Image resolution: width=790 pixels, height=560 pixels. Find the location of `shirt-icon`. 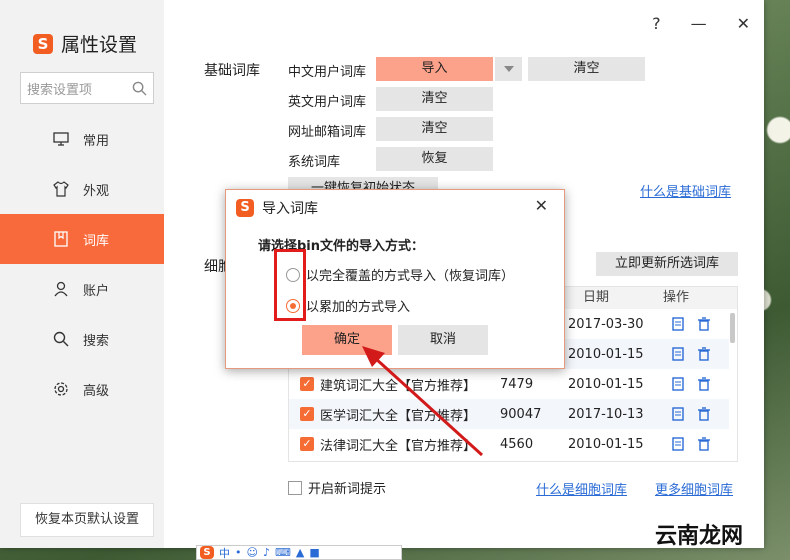

shirt-icon is located at coordinates (61, 189).